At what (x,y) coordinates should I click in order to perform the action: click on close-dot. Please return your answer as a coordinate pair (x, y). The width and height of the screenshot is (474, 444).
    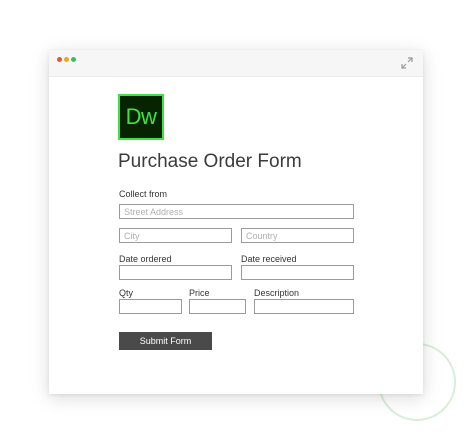
    Looking at the image, I should click on (59, 59).